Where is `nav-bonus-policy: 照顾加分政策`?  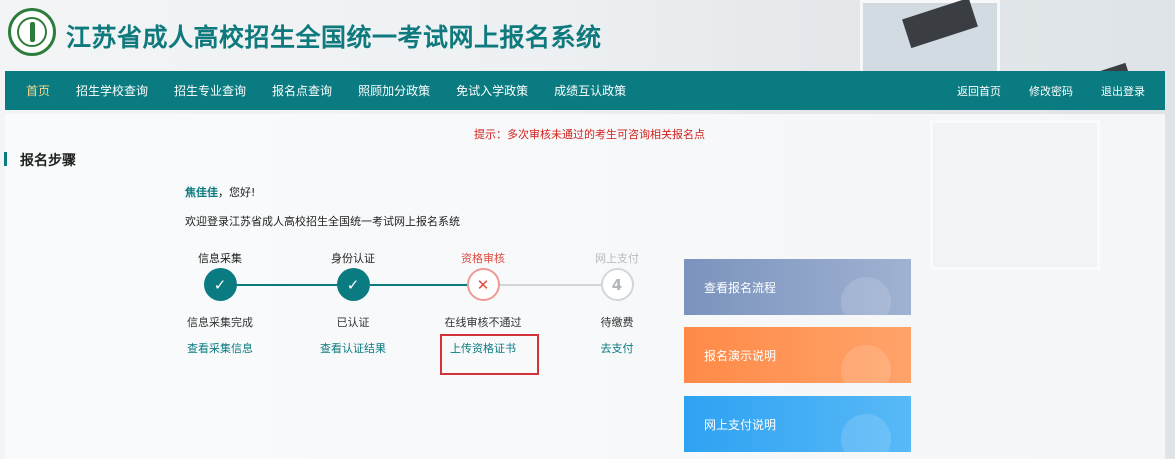 nav-bonus-policy: 照顾加分政策 is located at coordinates (394, 90).